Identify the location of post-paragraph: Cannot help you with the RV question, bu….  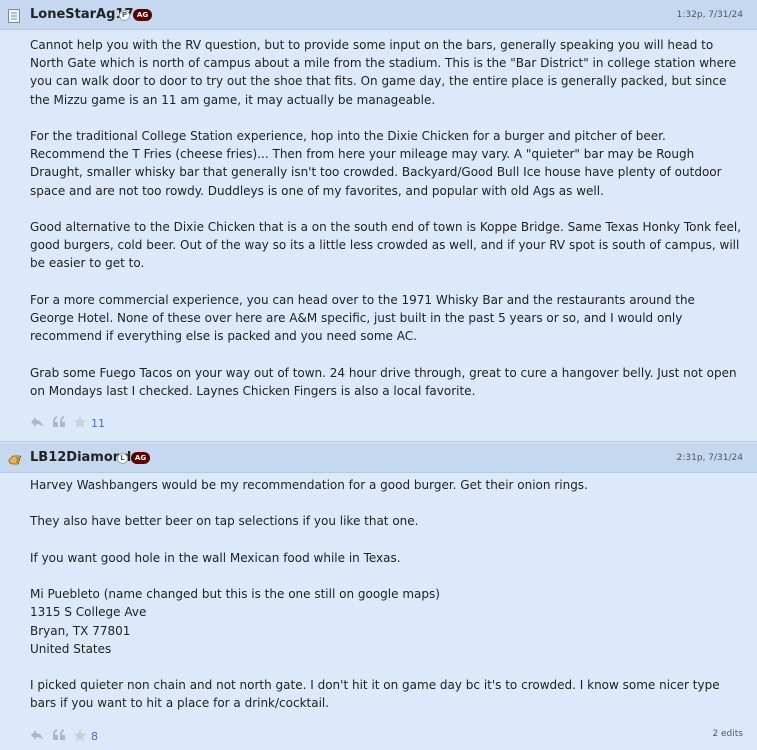
(383, 72).